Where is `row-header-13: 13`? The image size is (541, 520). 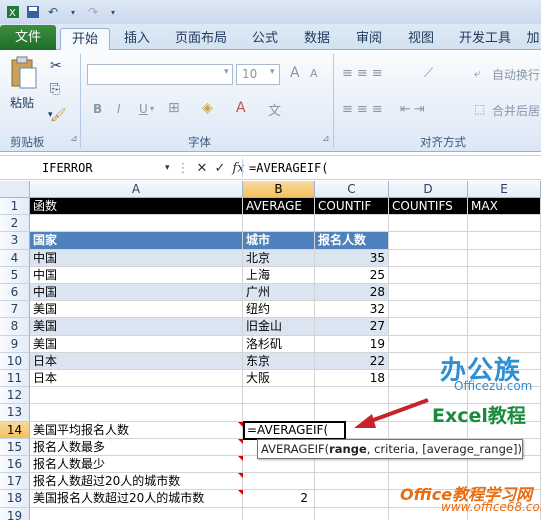
row-header-13: 13 is located at coordinates (15, 413).